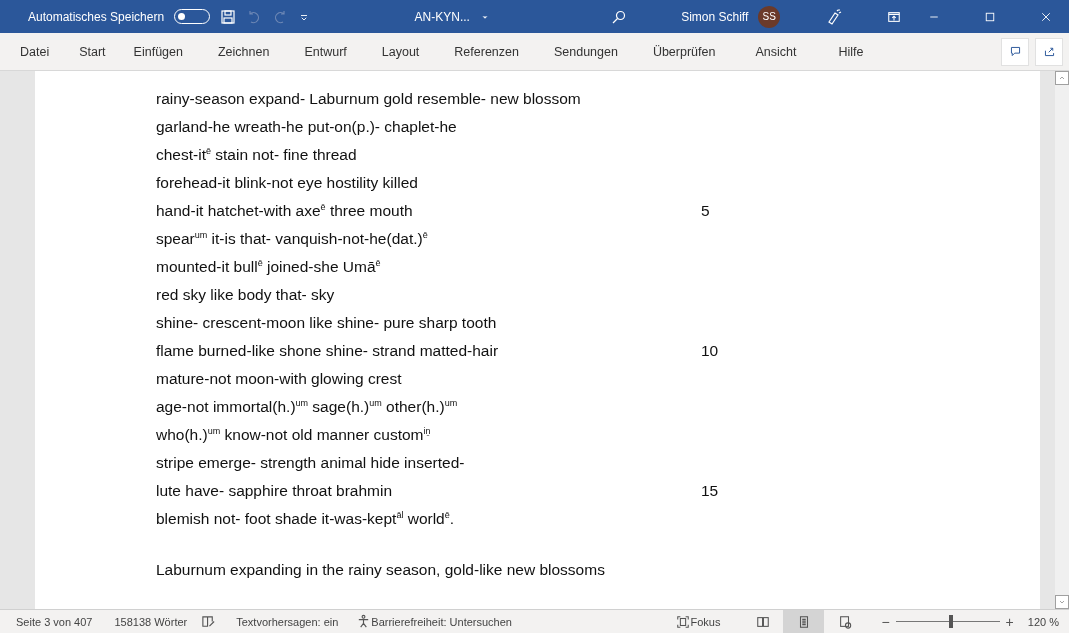  Describe the element at coordinates (54, 621) in the screenshot. I see `page-count: Seite 3 von 407` at that location.